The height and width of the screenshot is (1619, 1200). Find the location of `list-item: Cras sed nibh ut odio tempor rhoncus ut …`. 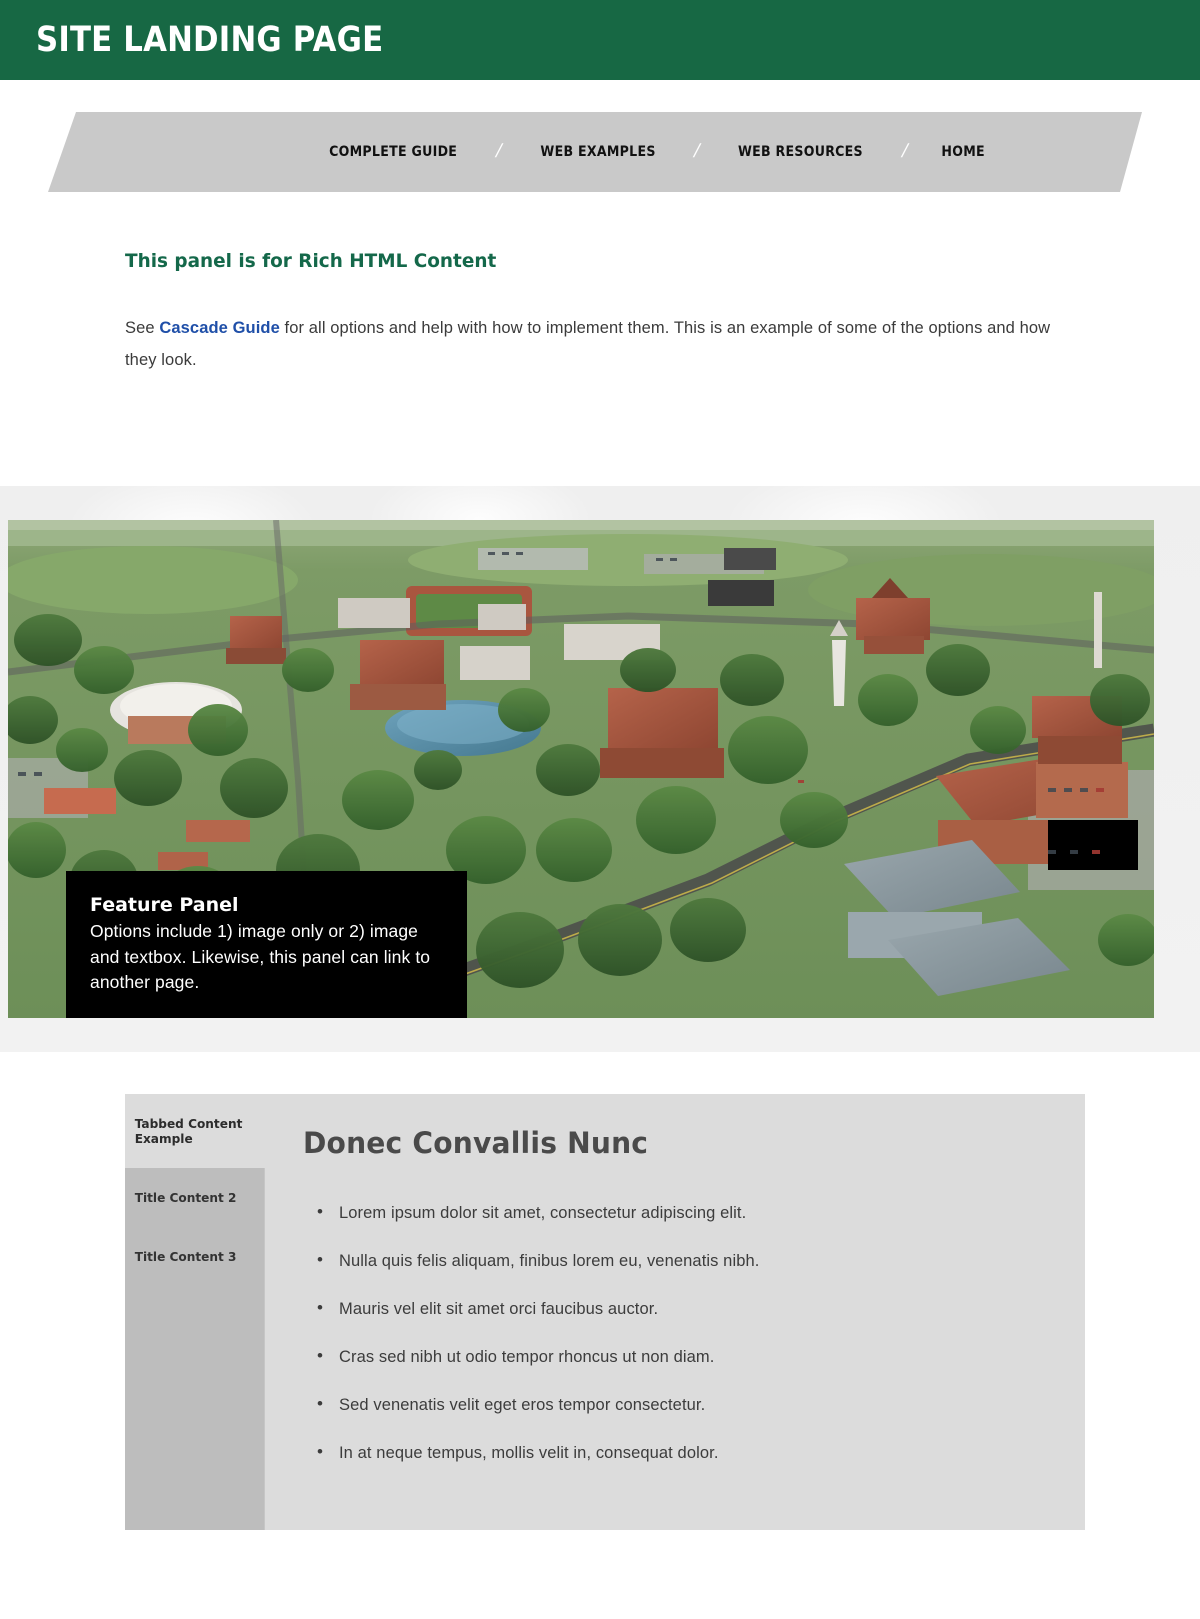

list-item: Cras sed nibh ut odio tempor rhoncus ut … is located at coordinates (674, 1356).